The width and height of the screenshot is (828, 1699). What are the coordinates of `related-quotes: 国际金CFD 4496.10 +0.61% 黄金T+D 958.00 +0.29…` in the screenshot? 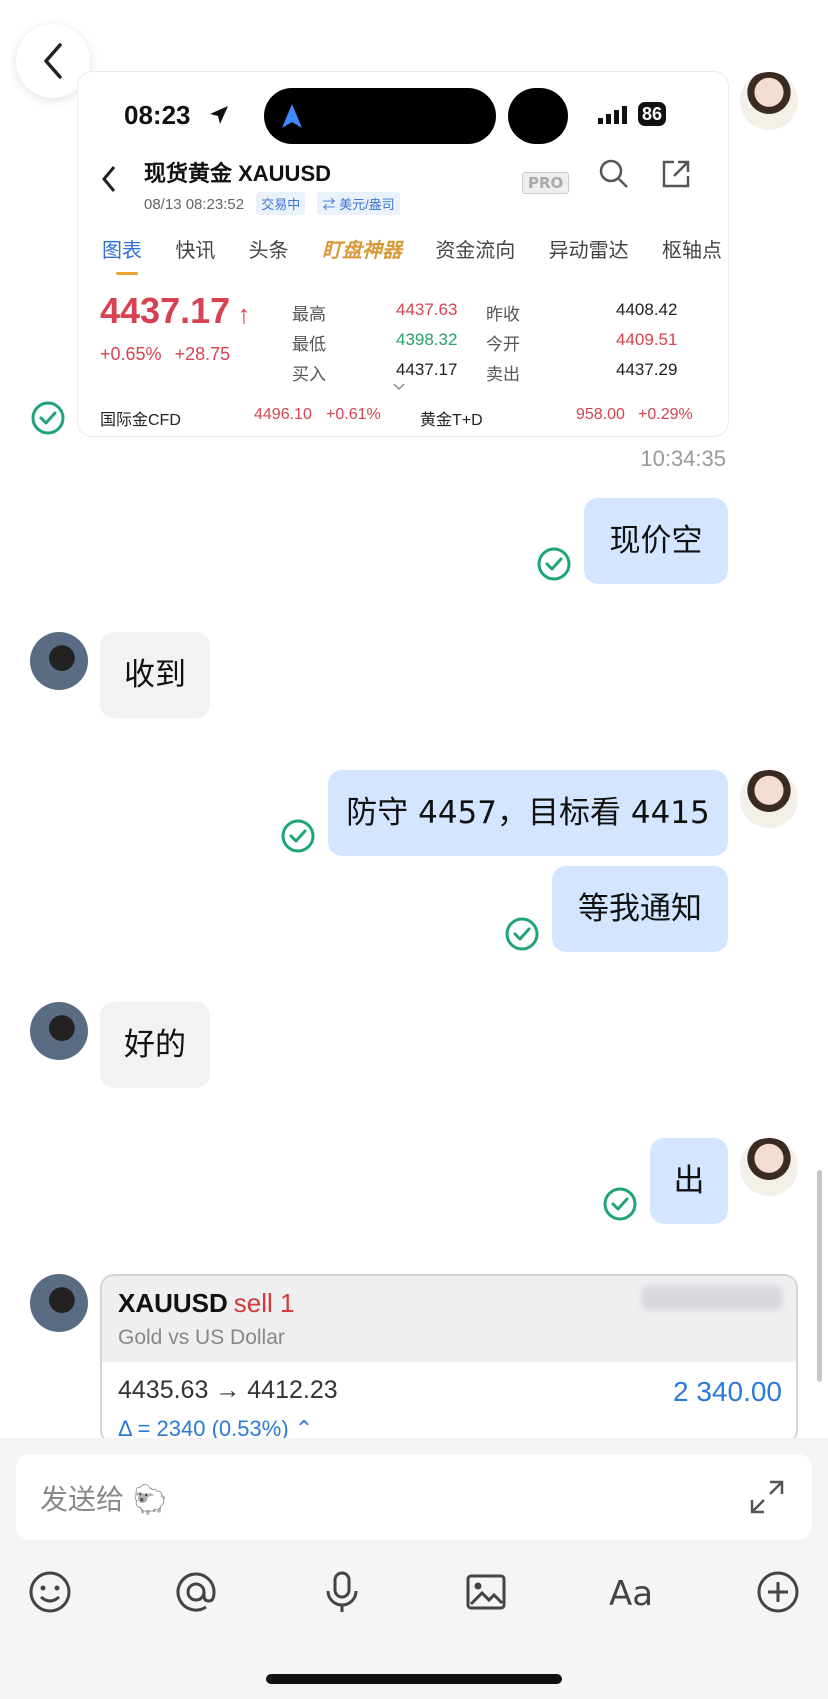 It's located at (410, 418).